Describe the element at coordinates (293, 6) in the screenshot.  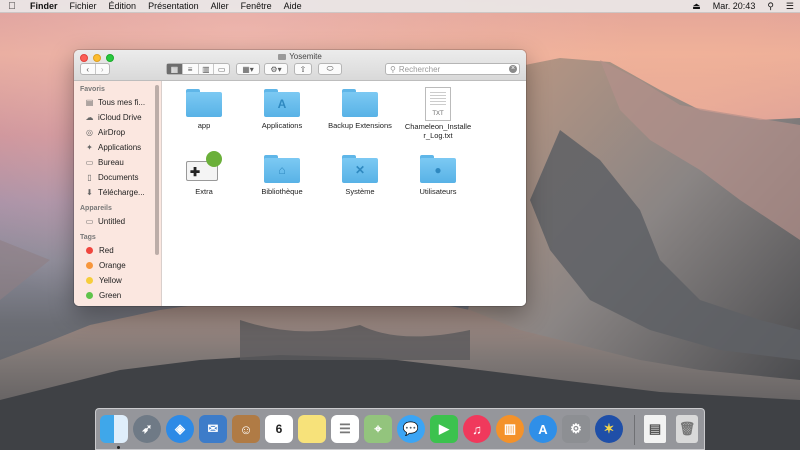
I see `menu-aide: Aide` at that location.